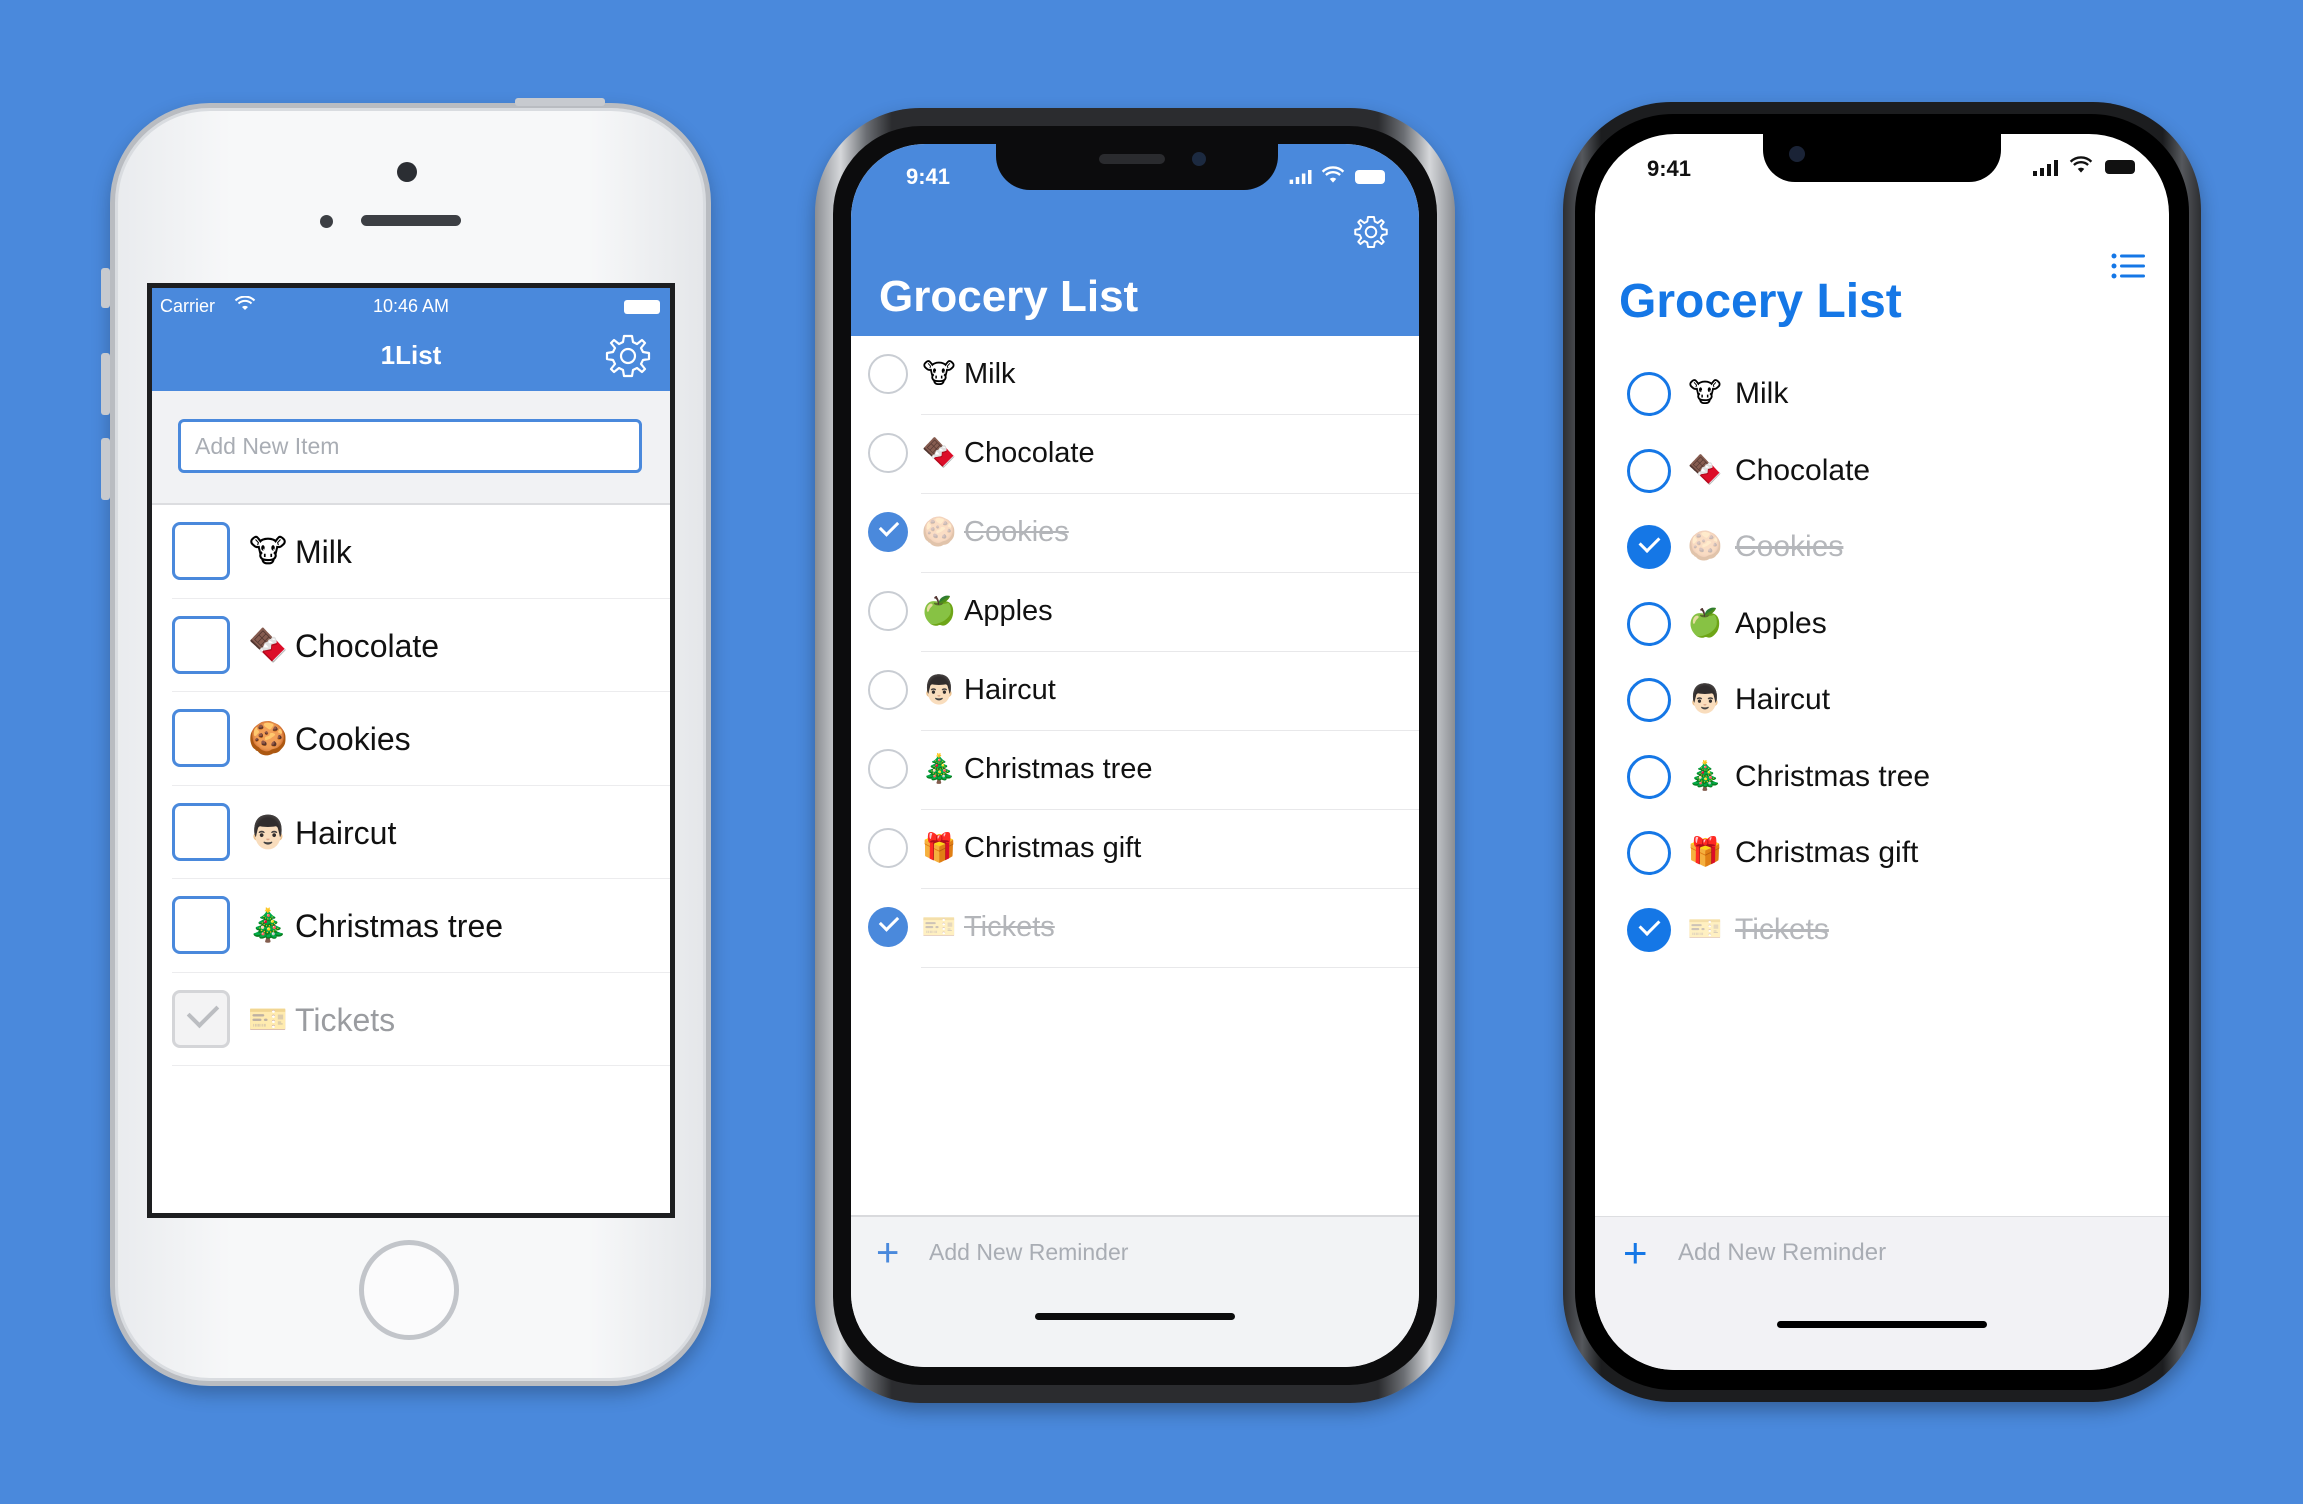  Describe the element at coordinates (939, 926) in the screenshot. I see `item-emoji: 🎫` at that location.